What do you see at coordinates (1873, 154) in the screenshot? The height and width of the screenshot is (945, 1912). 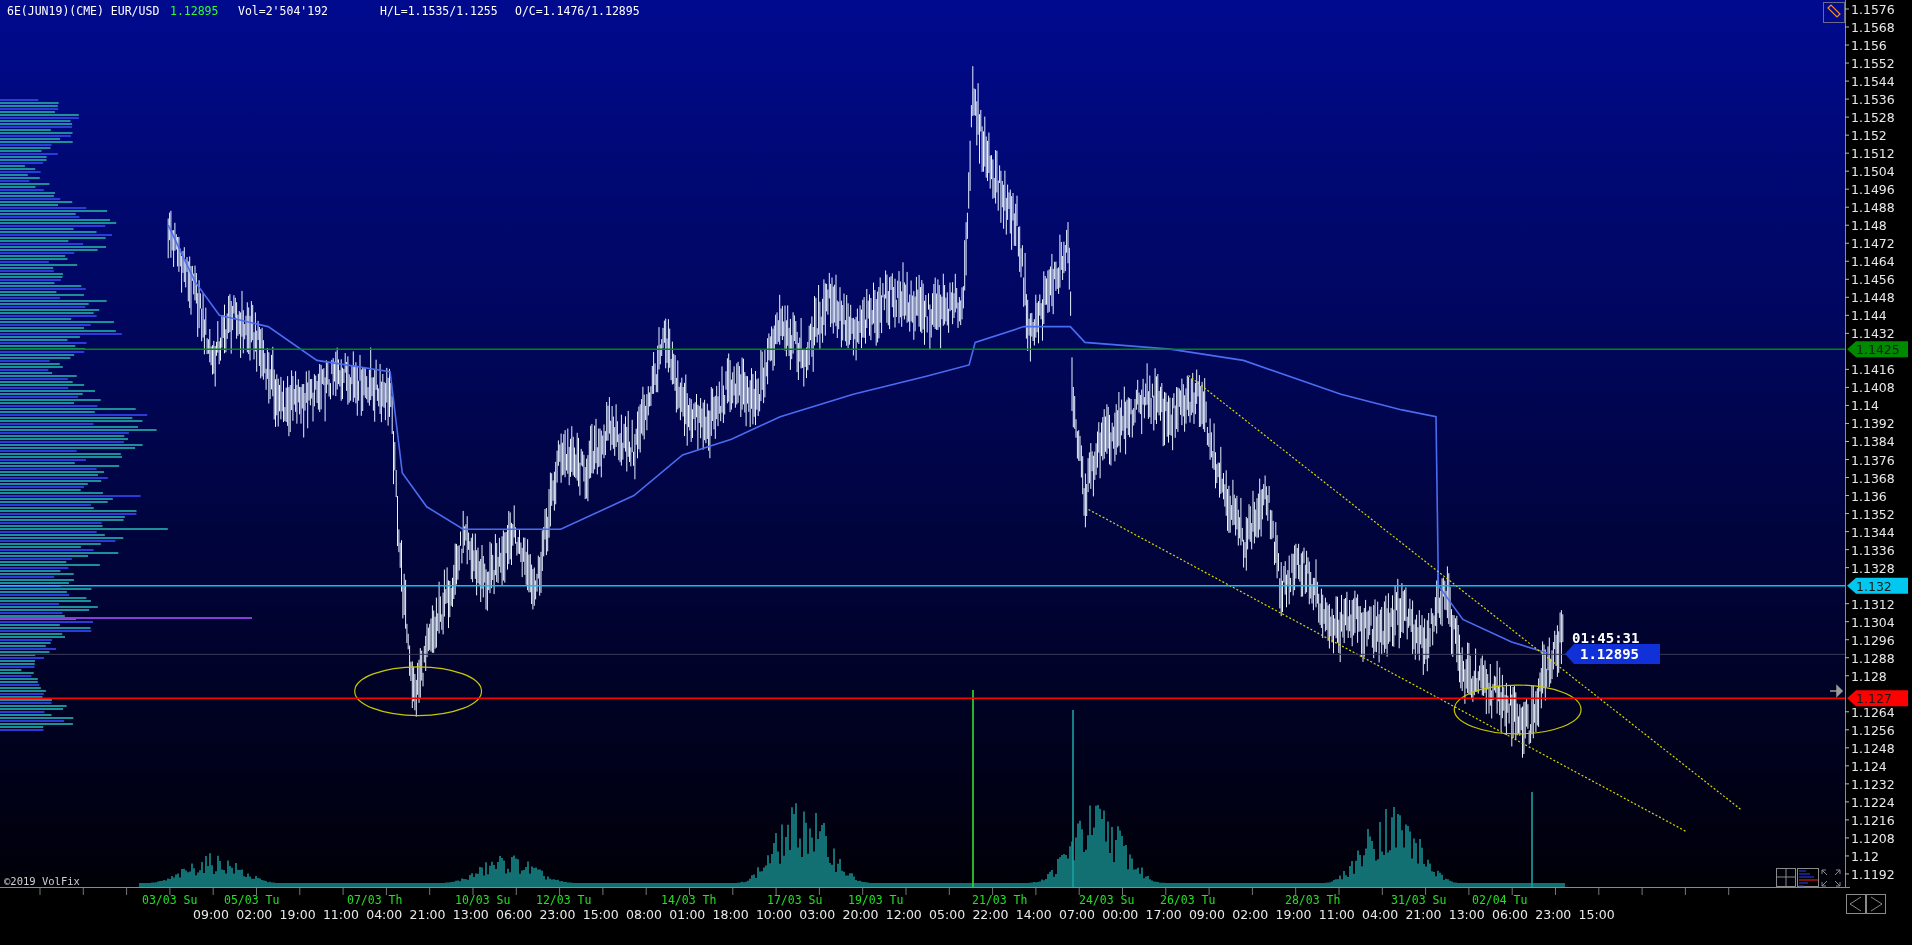 I see `price-axis-label: 1.1512` at bounding box center [1873, 154].